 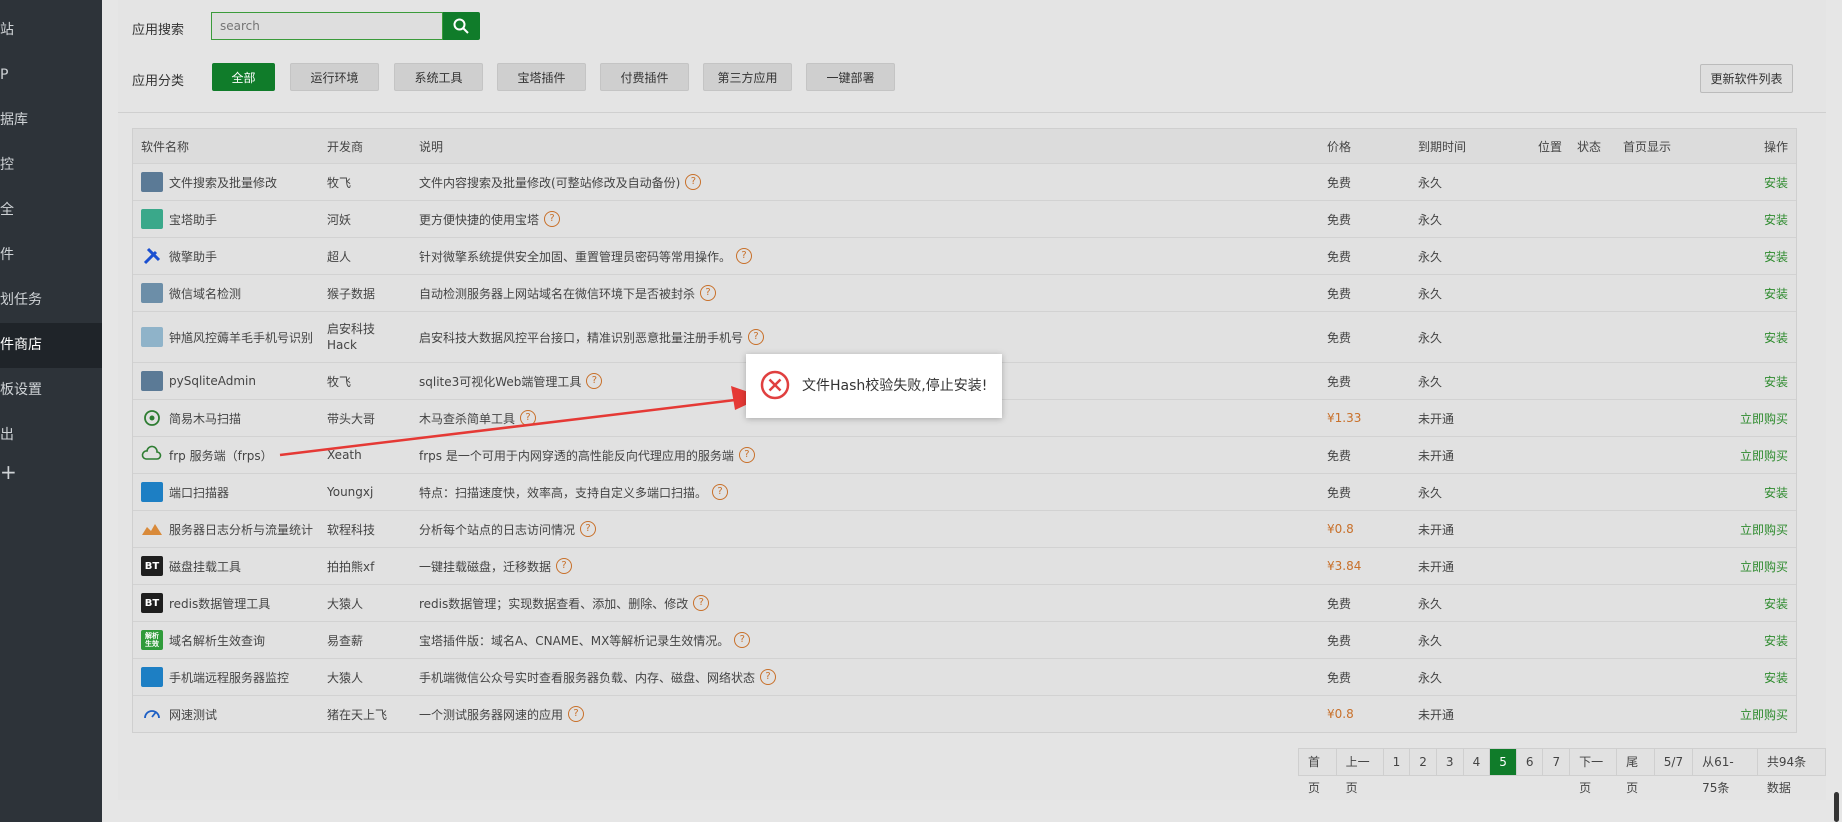 I want to click on sidebar-item-label: 件, so click(x=7, y=255).